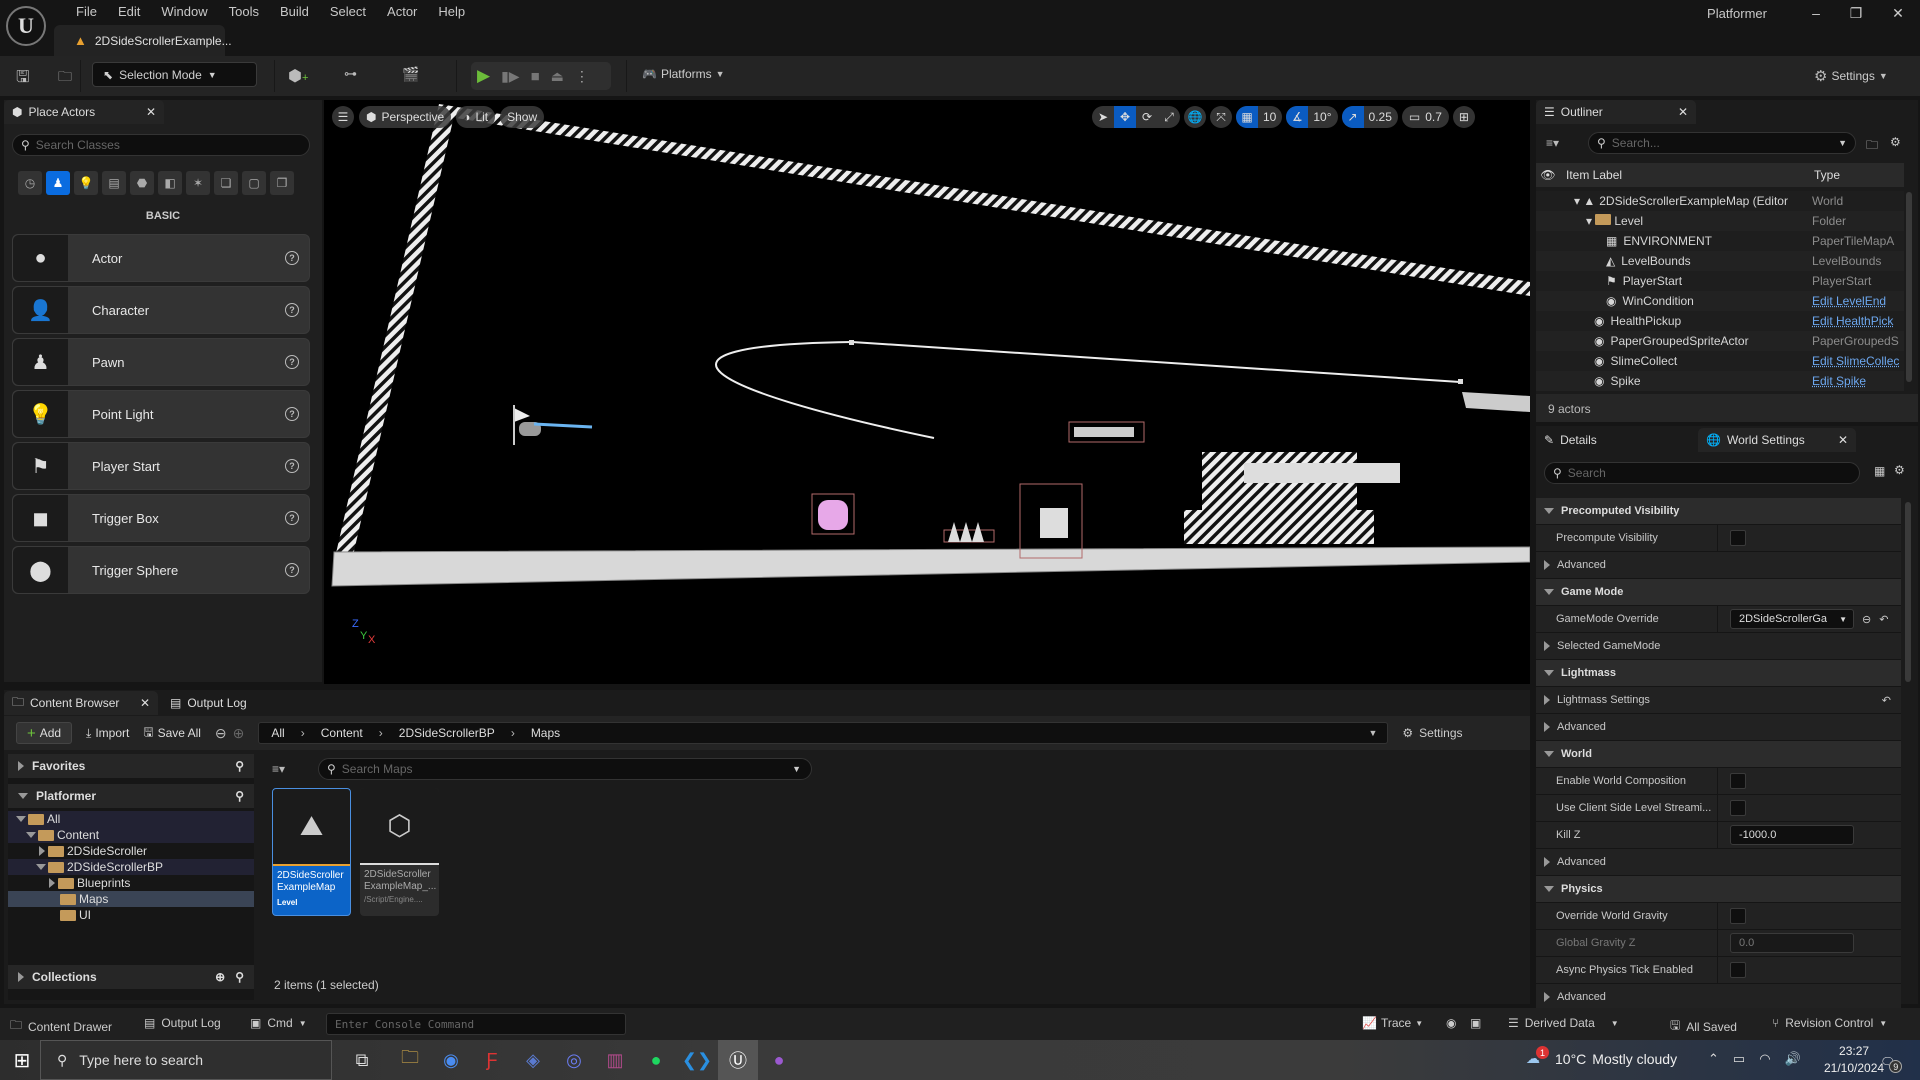  What do you see at coordinates (697, 1060) in the screenshot?
I see `vscode-icon: ❮❯` at bounding box center [697, 1060].